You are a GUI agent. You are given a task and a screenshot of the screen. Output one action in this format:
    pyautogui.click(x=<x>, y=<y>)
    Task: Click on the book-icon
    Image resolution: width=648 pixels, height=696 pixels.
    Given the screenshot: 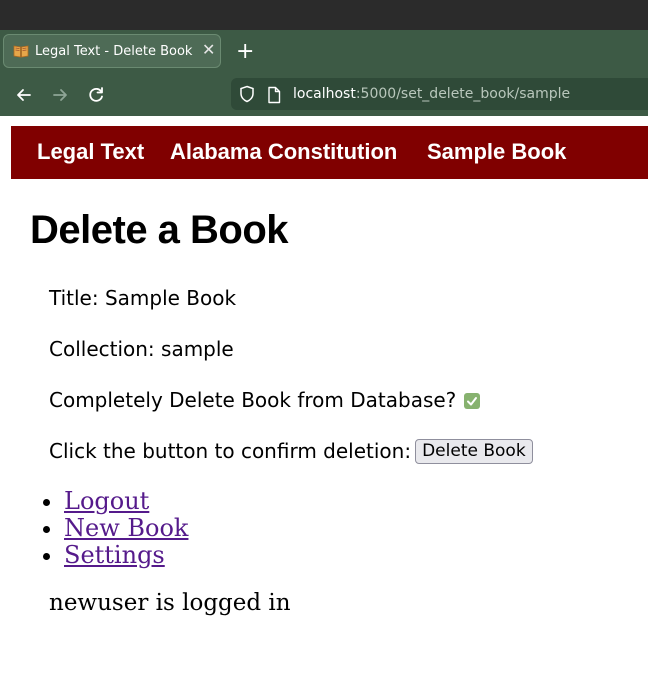 What is the action you would take?
    pyautogui.click(x=21, y=51)
    